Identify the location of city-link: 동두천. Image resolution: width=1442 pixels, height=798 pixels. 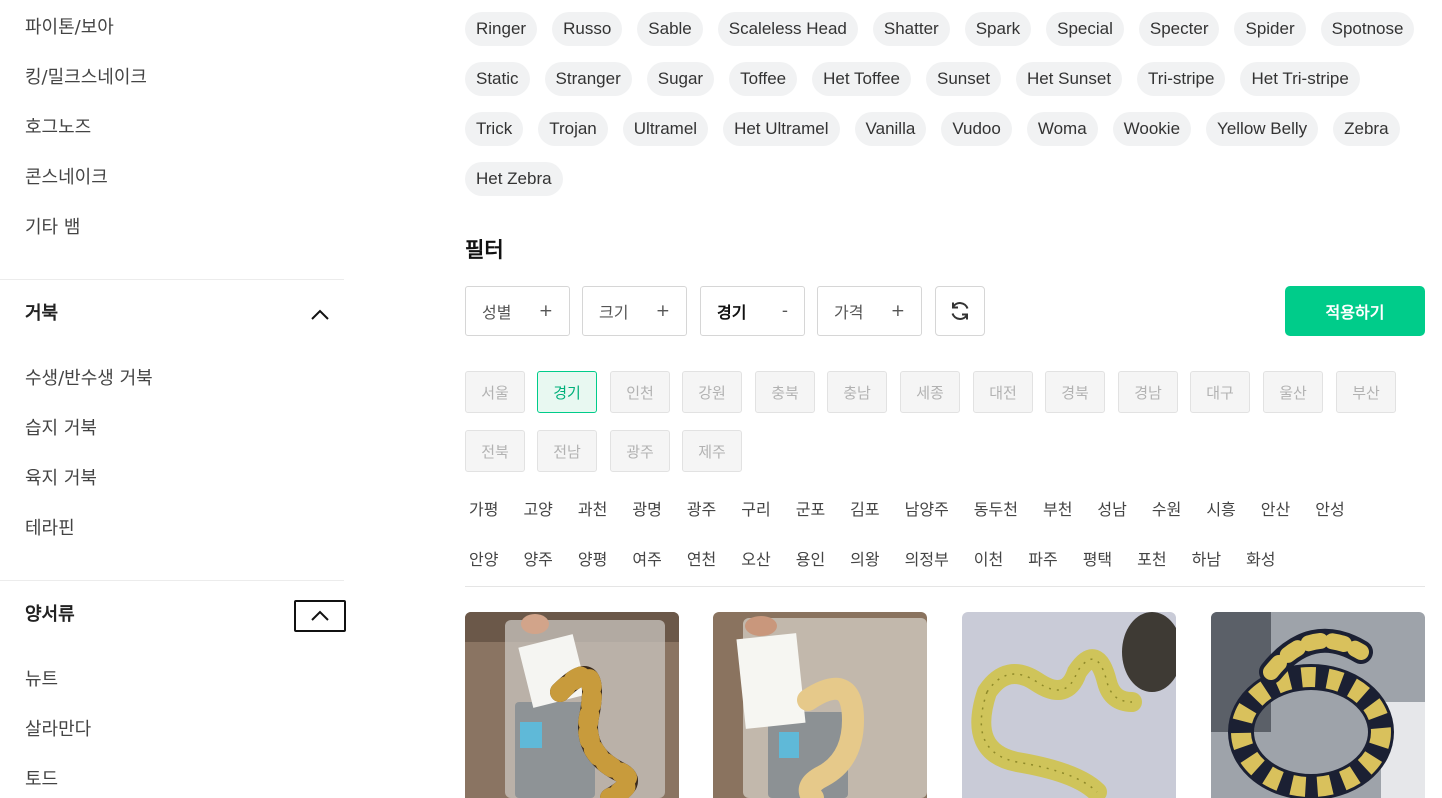
(996, 510).